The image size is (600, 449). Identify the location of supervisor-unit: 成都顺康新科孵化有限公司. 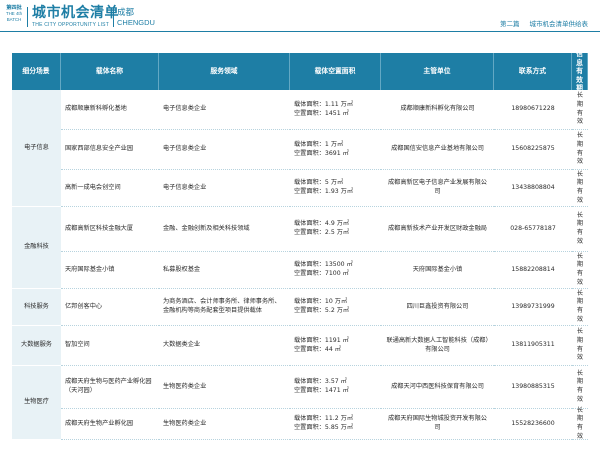
(437, 110).